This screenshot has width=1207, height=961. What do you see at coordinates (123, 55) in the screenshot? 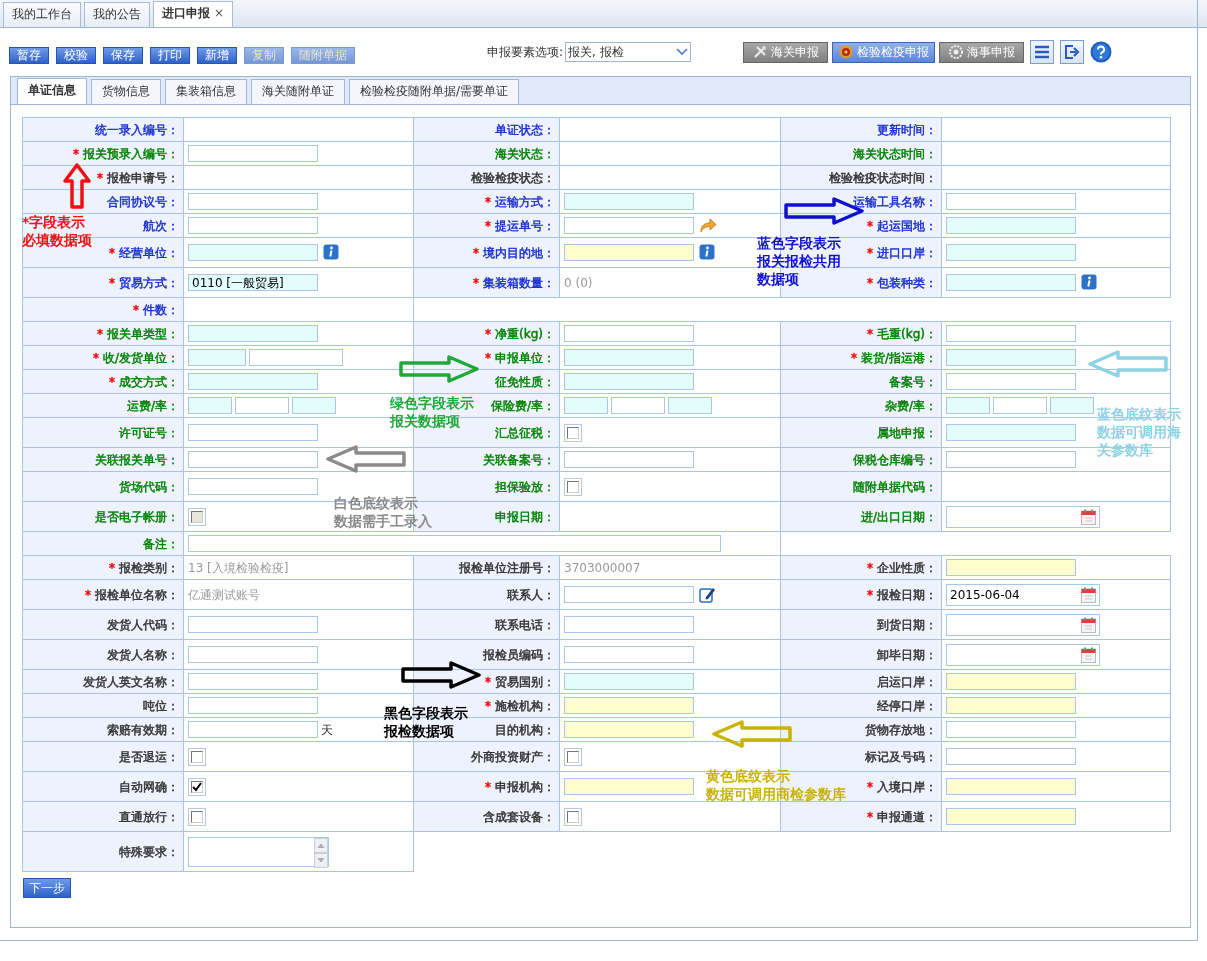
I see `toolbar-button: 保存` at bounding box center [123, 55].